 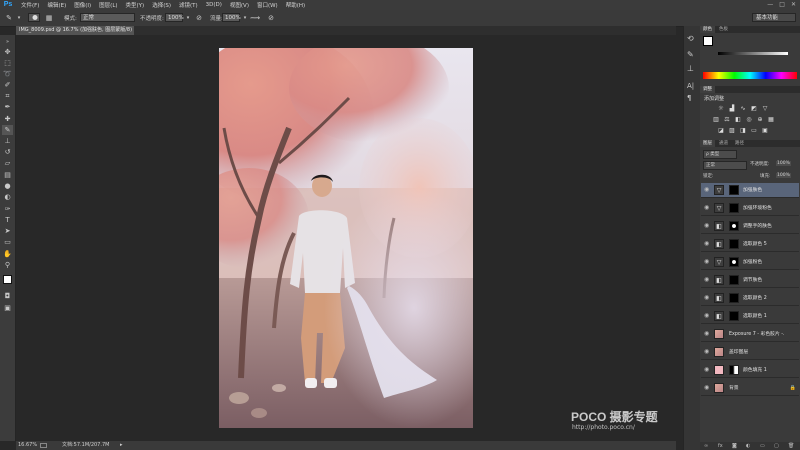 I want to click on menu-image: 图像(I), so click(x=82, y=5).